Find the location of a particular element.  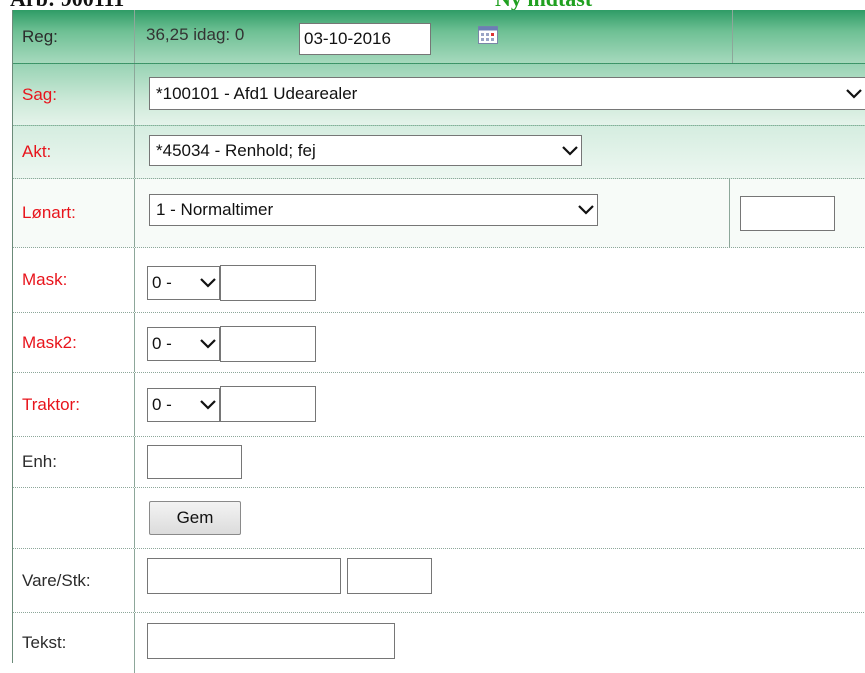

enh-input is located at coordinates (194, 462).